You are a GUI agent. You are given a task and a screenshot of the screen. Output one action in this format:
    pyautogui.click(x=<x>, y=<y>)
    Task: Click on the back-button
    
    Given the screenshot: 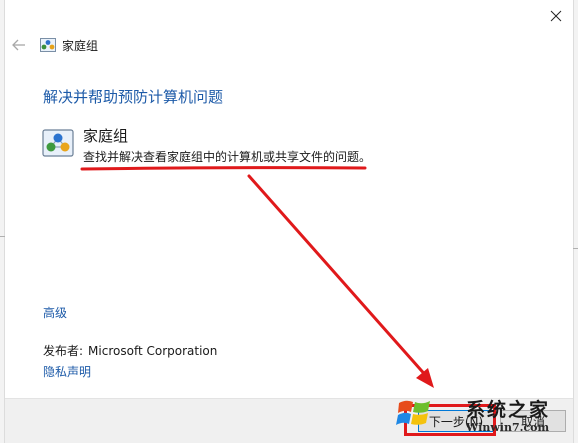 What is the action you would take?
    pyautogui.click(x=19, y=45)
    